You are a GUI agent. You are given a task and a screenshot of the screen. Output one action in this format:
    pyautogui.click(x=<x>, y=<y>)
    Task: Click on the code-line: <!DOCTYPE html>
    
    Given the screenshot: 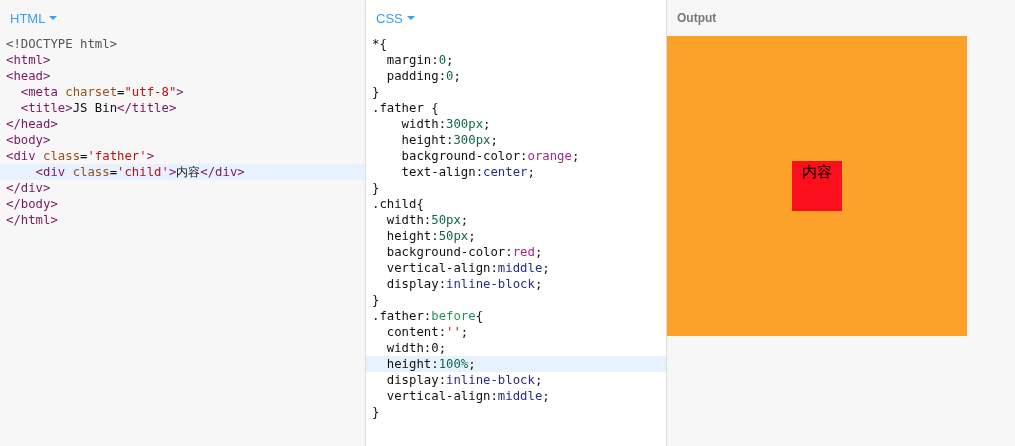 What is the action you would take?
    pyautogui.click(x=62, y=44)
    